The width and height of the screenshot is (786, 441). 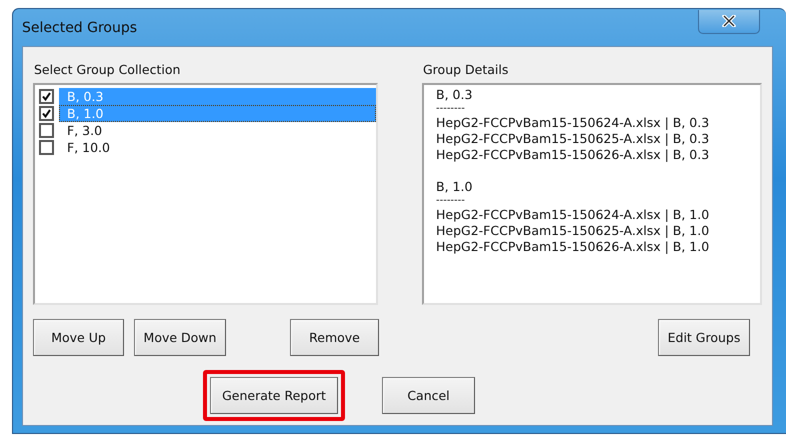 I want to click on file-entry: HepG2-FCCPvBam15-150625-A.xlsx | B, 0.3, so click(x=573, y=139).